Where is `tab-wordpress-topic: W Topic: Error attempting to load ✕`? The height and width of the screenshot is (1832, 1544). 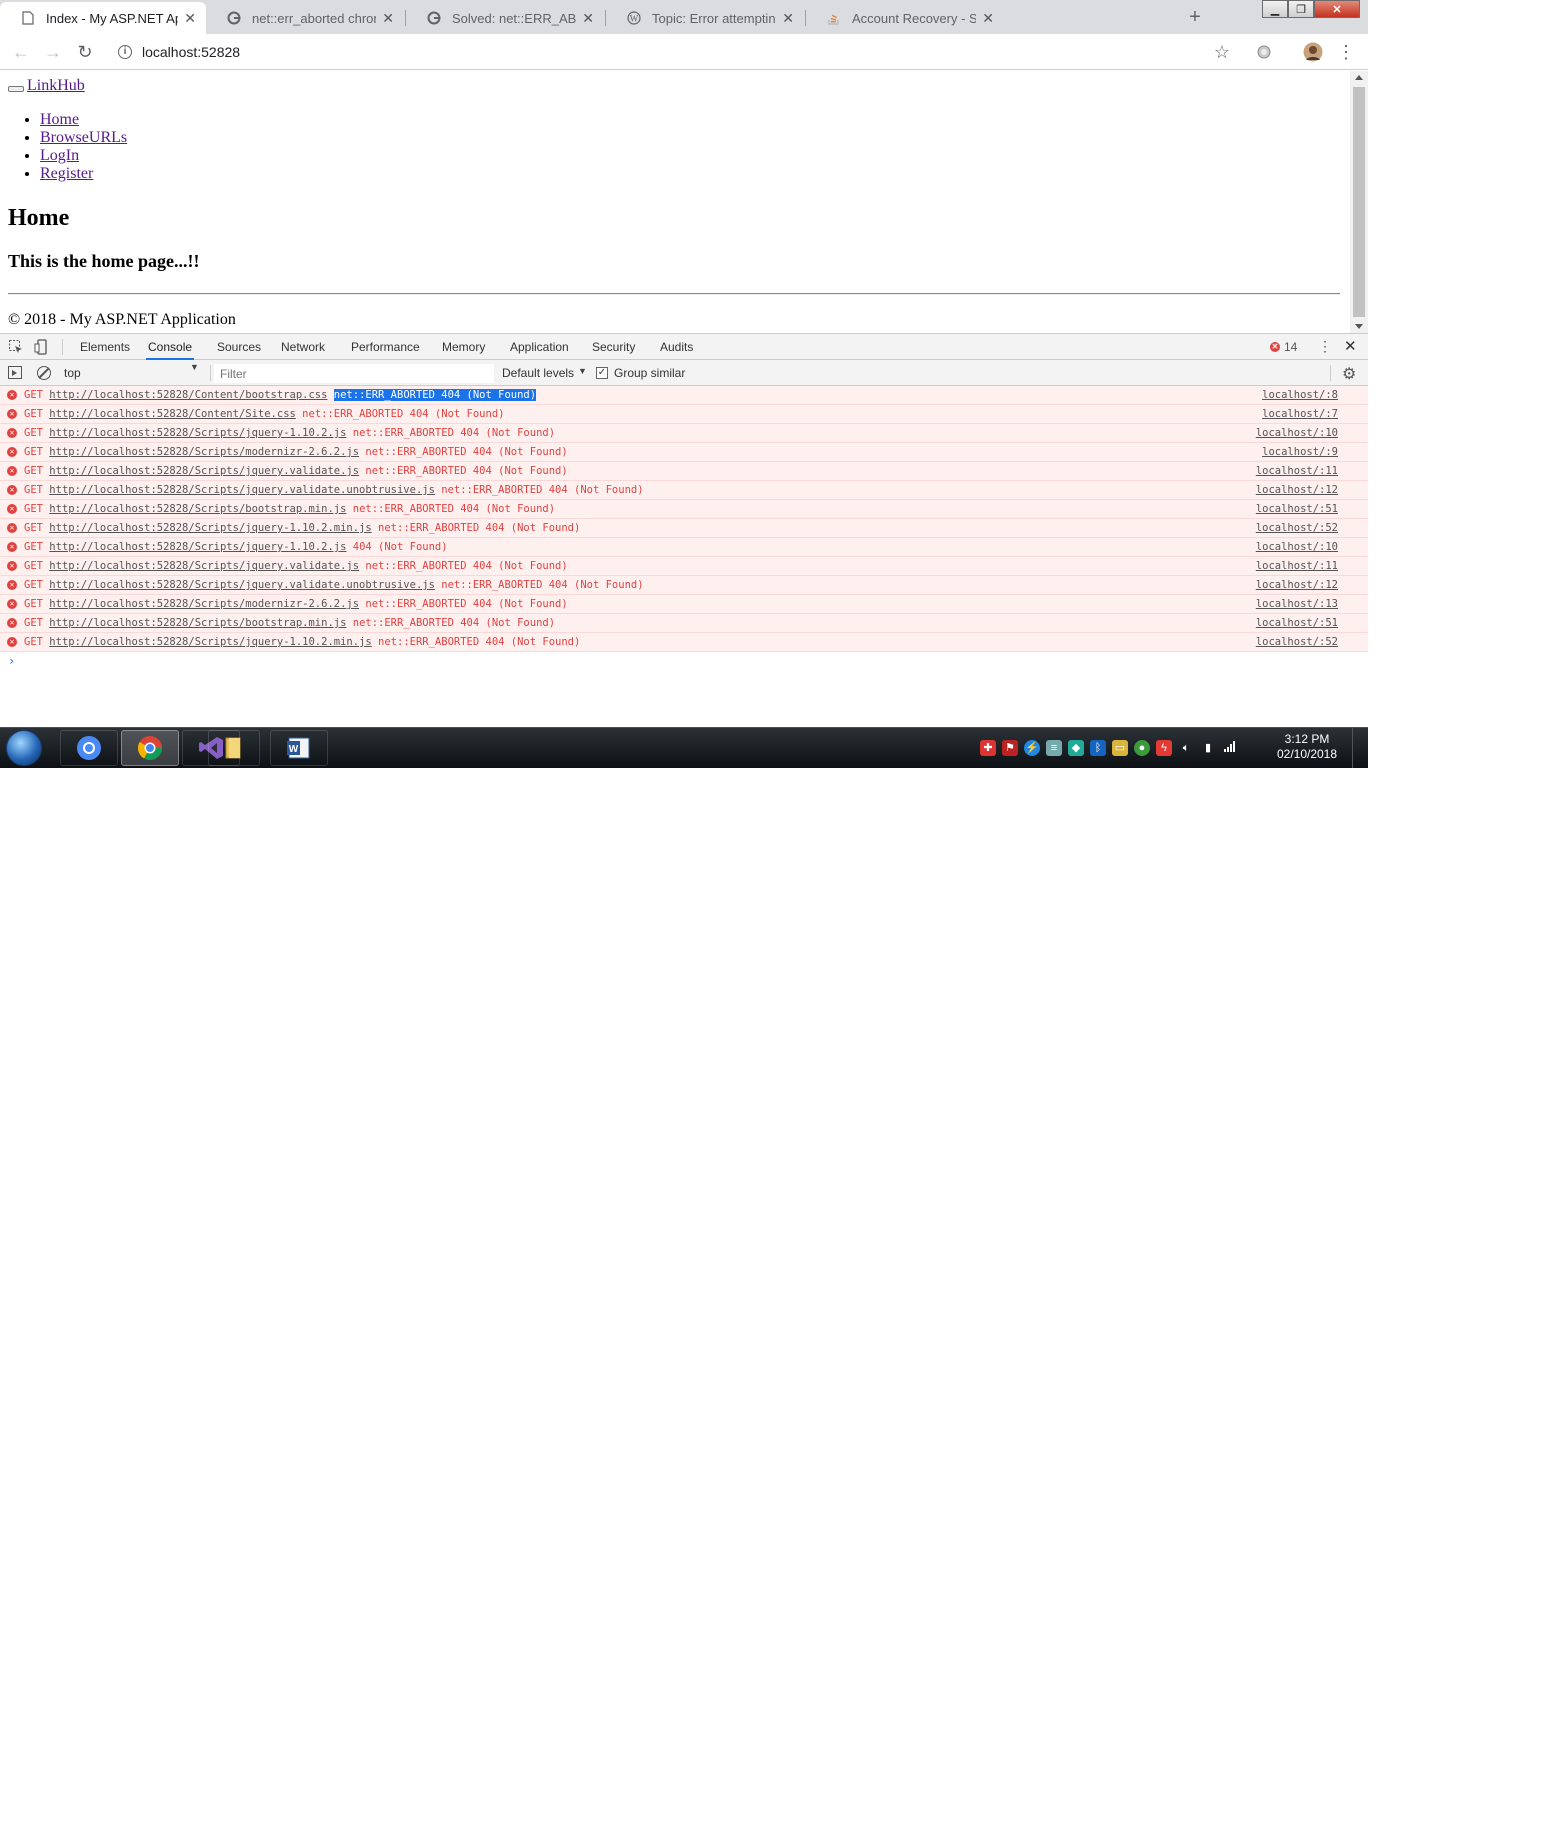
tab-wordpress-topic: W Topic: Error attempting to load ✕ is located at coordinates (705, 18).